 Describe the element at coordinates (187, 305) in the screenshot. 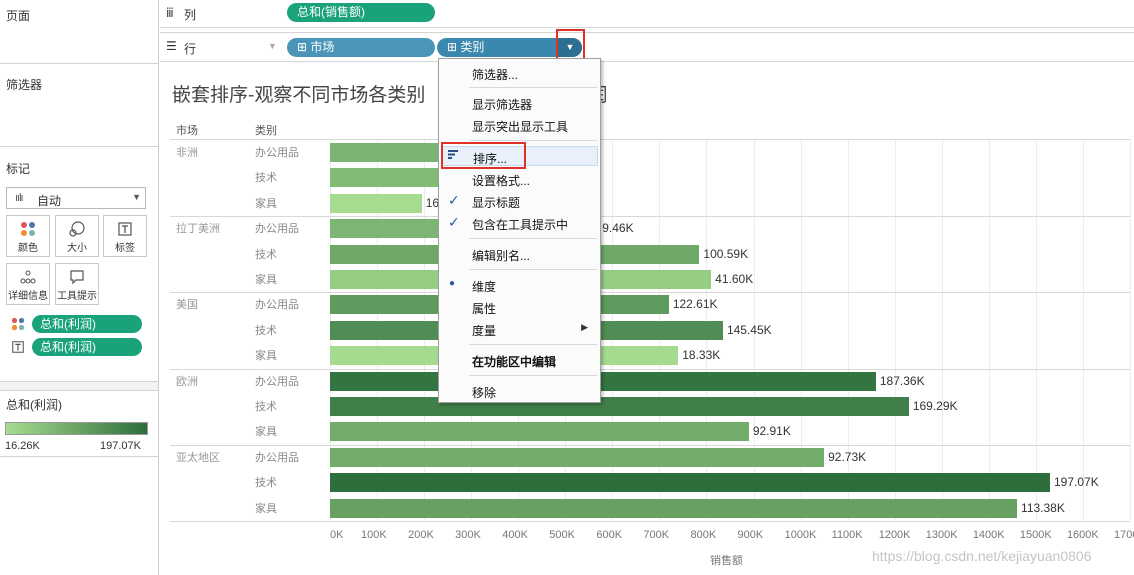

I see `market-label: 美国` at that location.